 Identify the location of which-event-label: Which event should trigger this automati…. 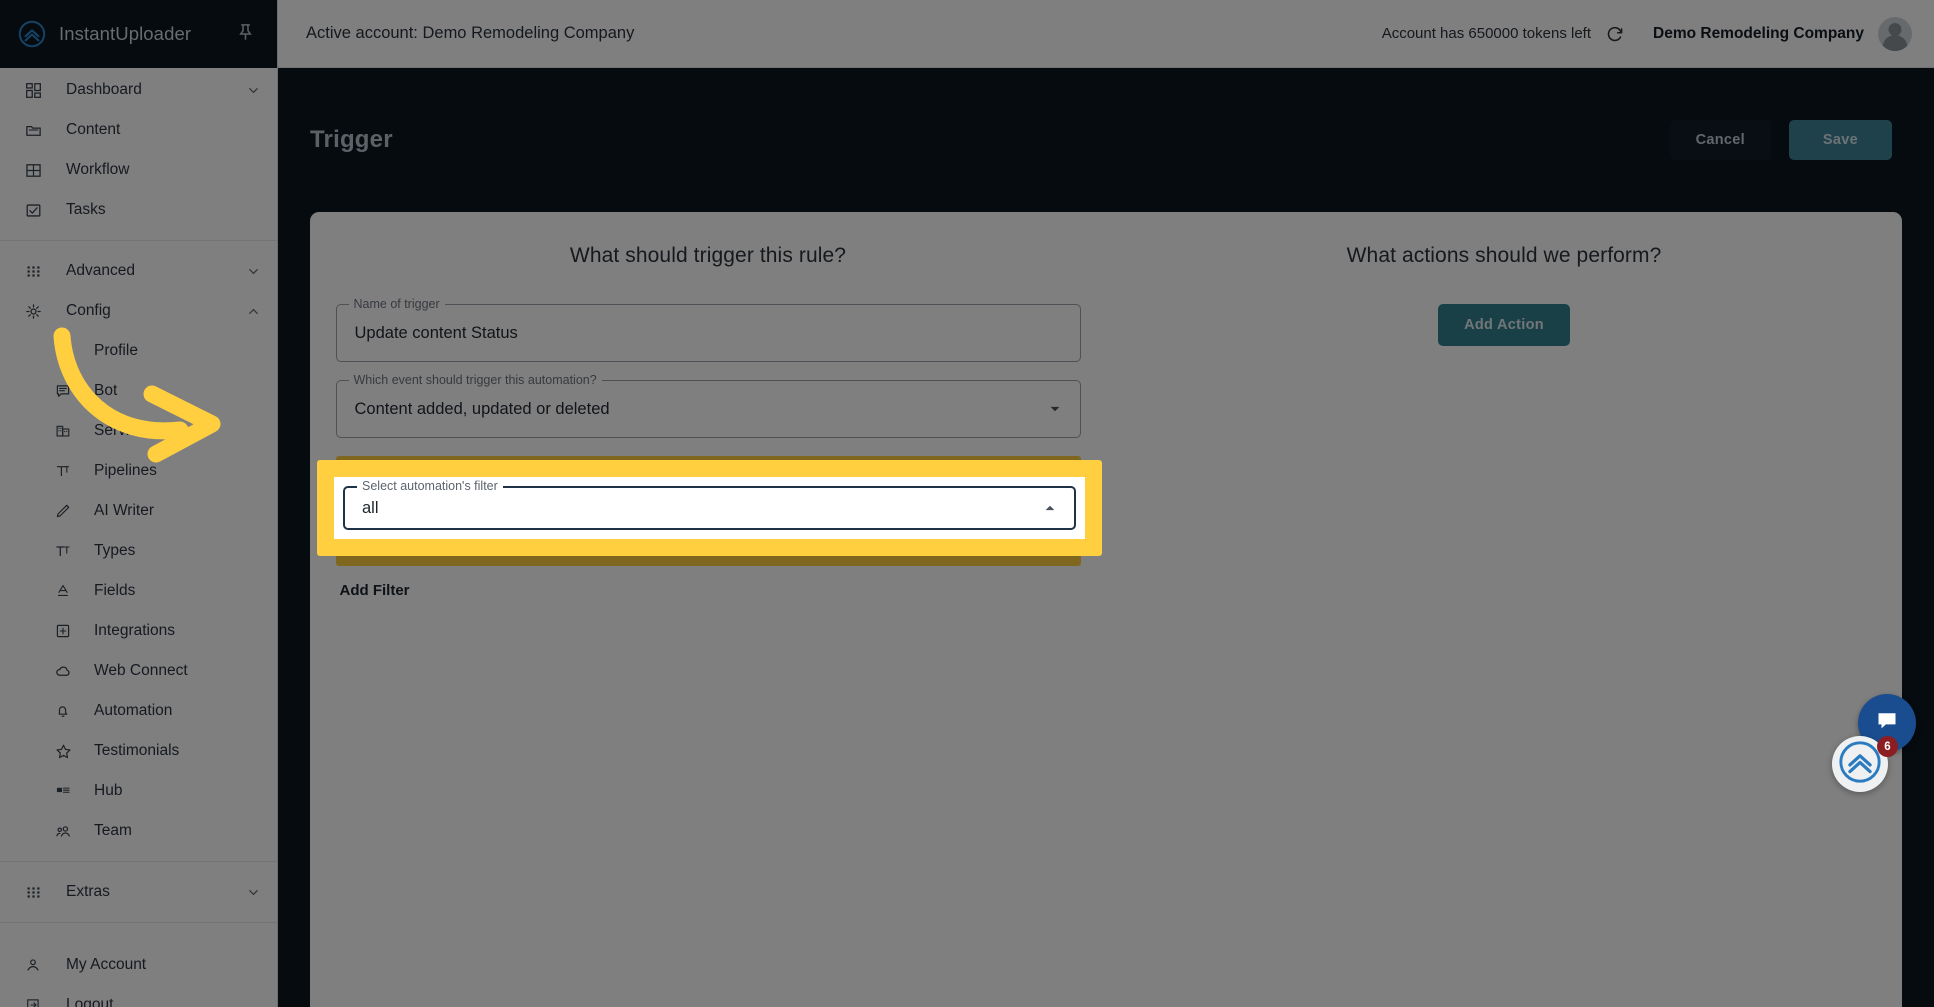
(475, 380).